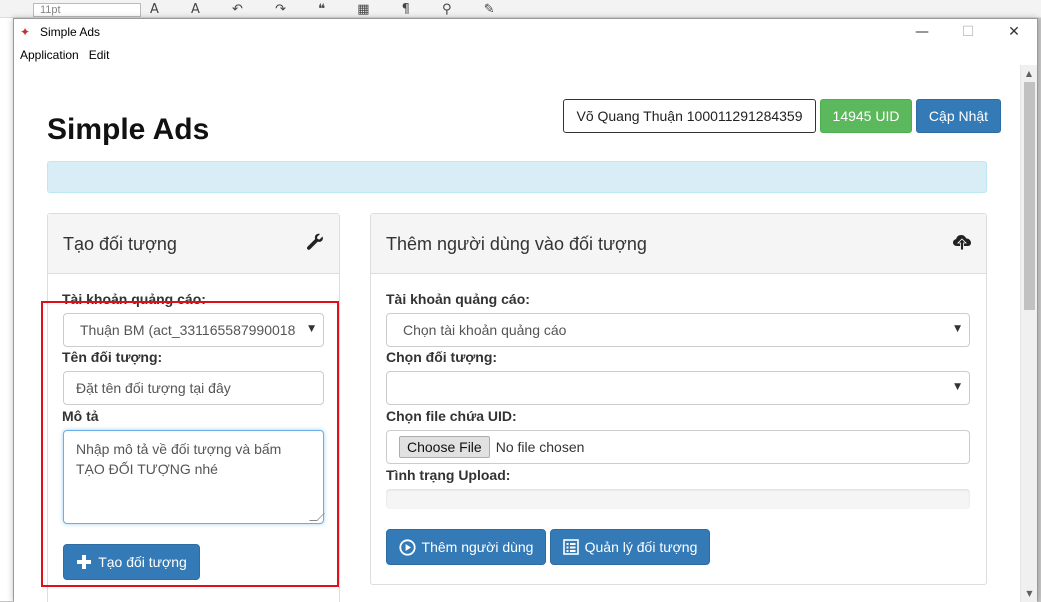 This screenshot has width=1041, height=602. What do you see at coordinates (444, 447) in the screenshot?
I see `choose-file-button: Choose File` at bounding box center [444, 447].